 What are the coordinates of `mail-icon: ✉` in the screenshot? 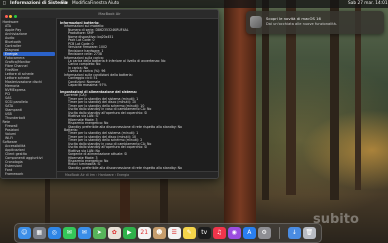 It's located at (84, 232).